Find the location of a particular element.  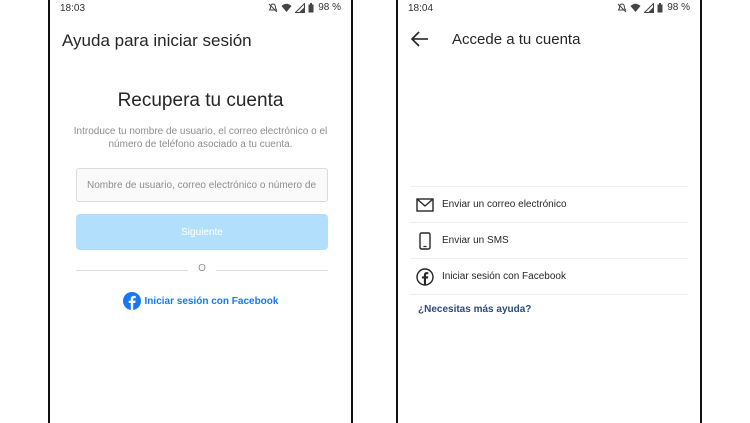

facebook-login-link: Iniciar sesión con Facebook is located at coordinates (200, 301).